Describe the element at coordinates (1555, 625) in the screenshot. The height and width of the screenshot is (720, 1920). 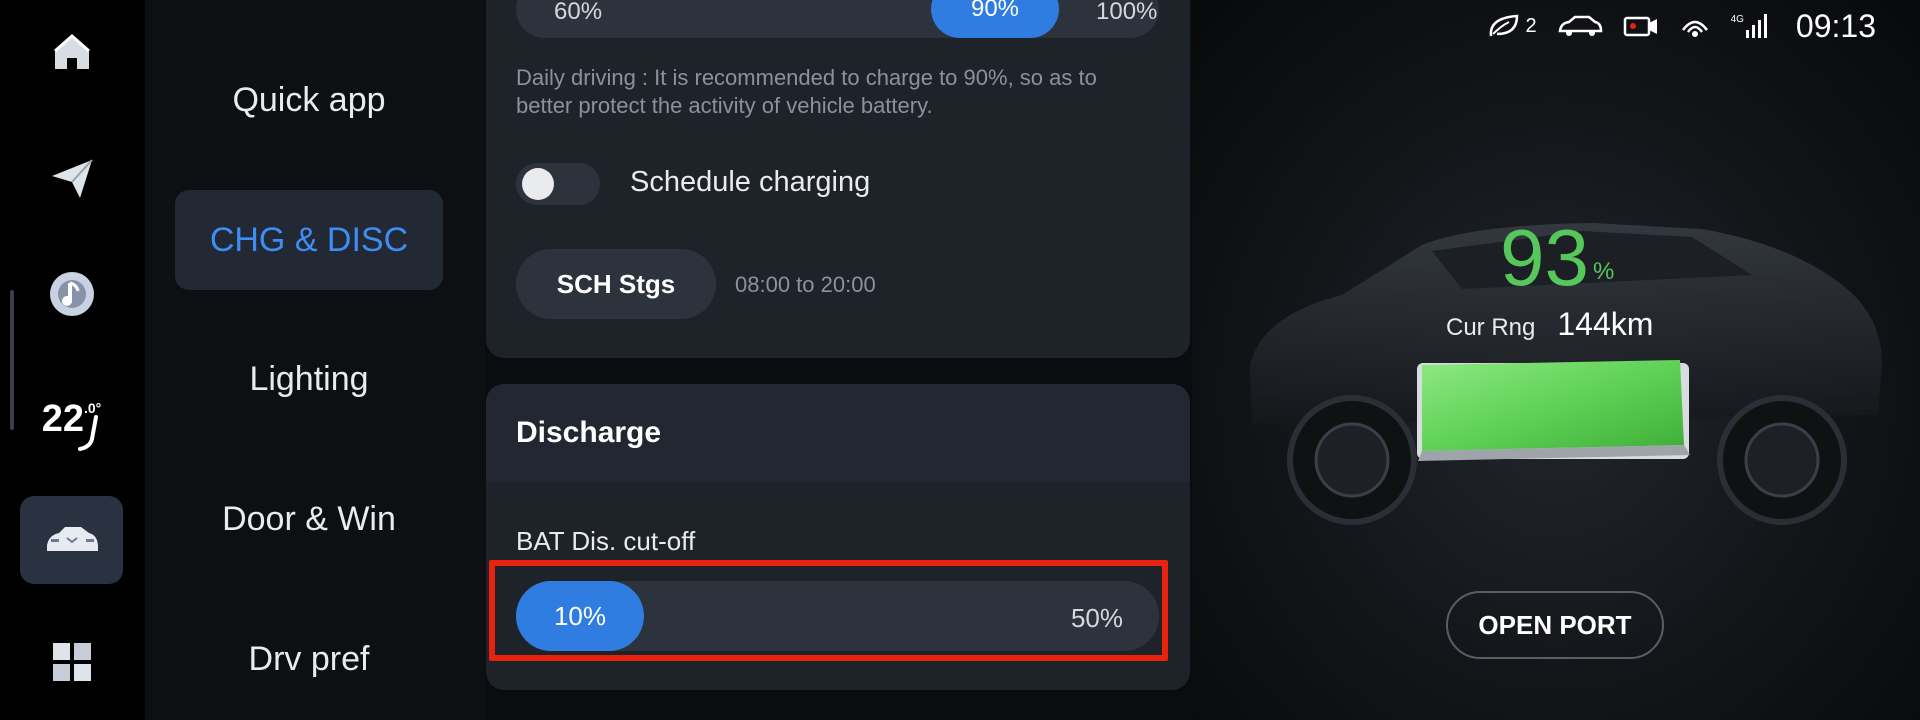
I see `open-port-button: OPEN PORT` at that location.